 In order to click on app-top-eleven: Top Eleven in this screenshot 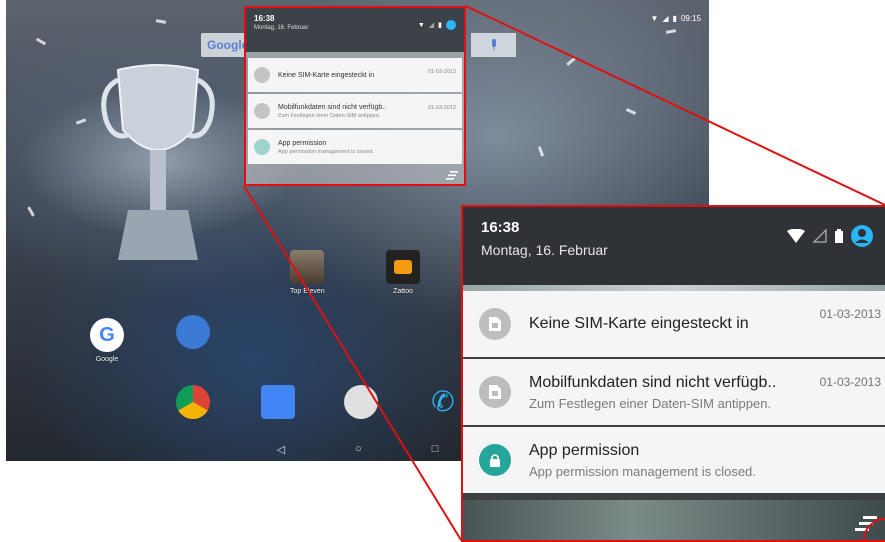, I will do `click(307, 272)`.